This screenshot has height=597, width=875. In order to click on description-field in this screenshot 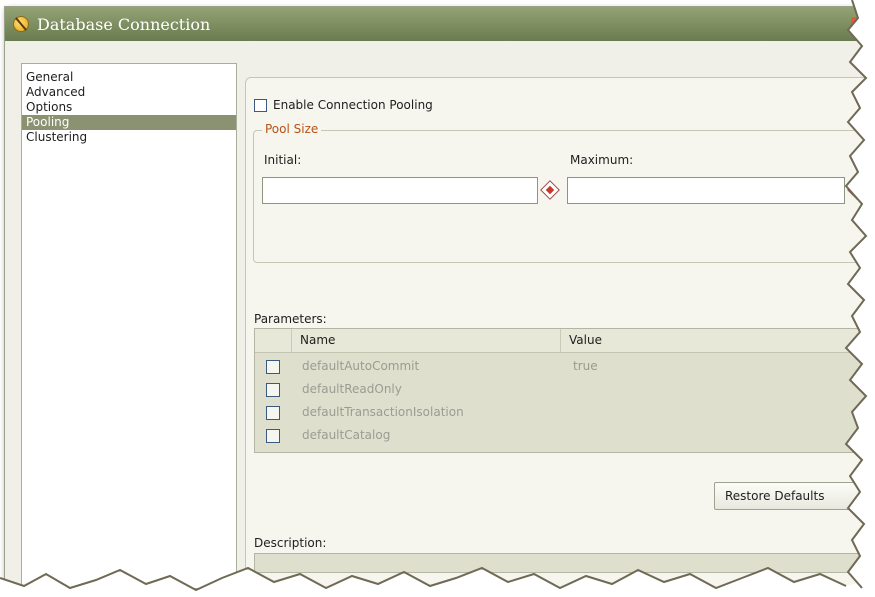, I will do `click(562, 563)`.